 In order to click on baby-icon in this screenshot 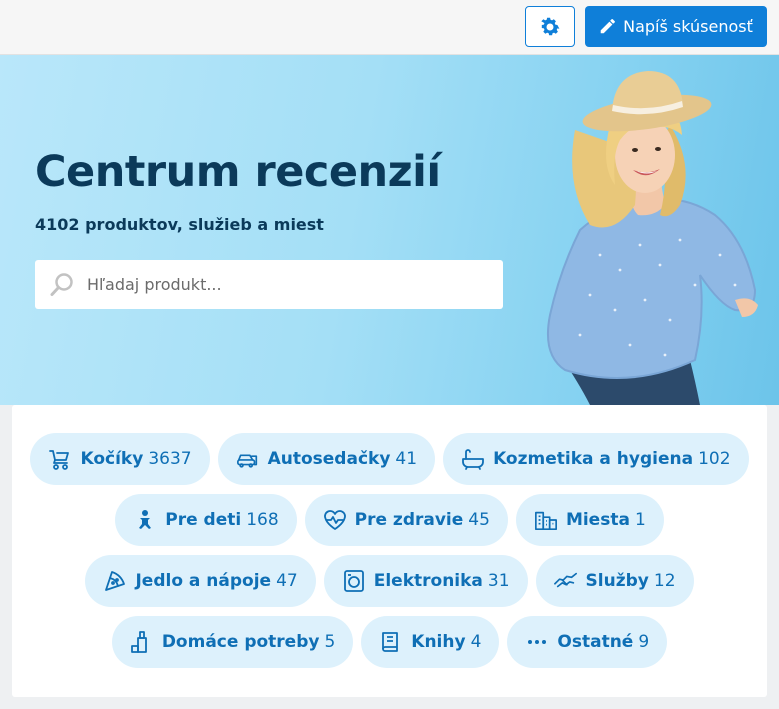, I will do `click(145, 520)`.